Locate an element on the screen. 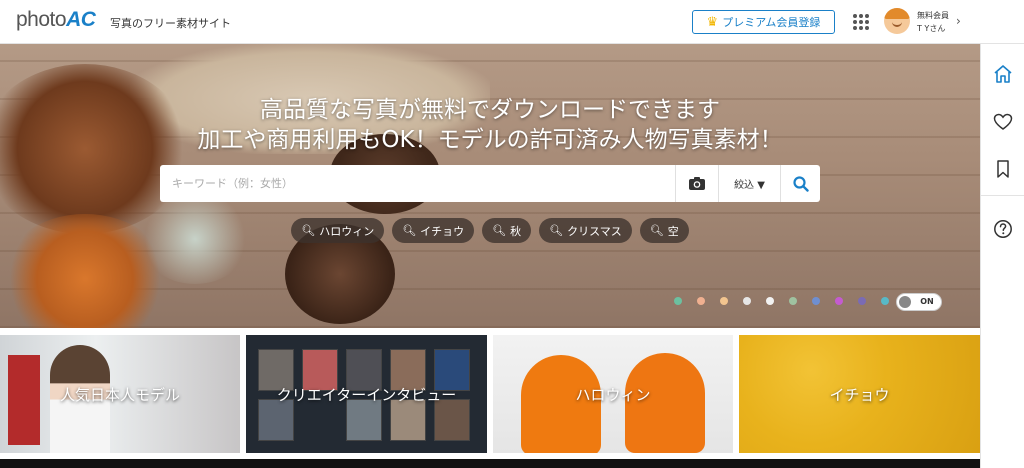 The image size is (1024, 468). hero-title-line1: 高品質な写真が無料でダウンロードできます is located at coordinates (490, 110).